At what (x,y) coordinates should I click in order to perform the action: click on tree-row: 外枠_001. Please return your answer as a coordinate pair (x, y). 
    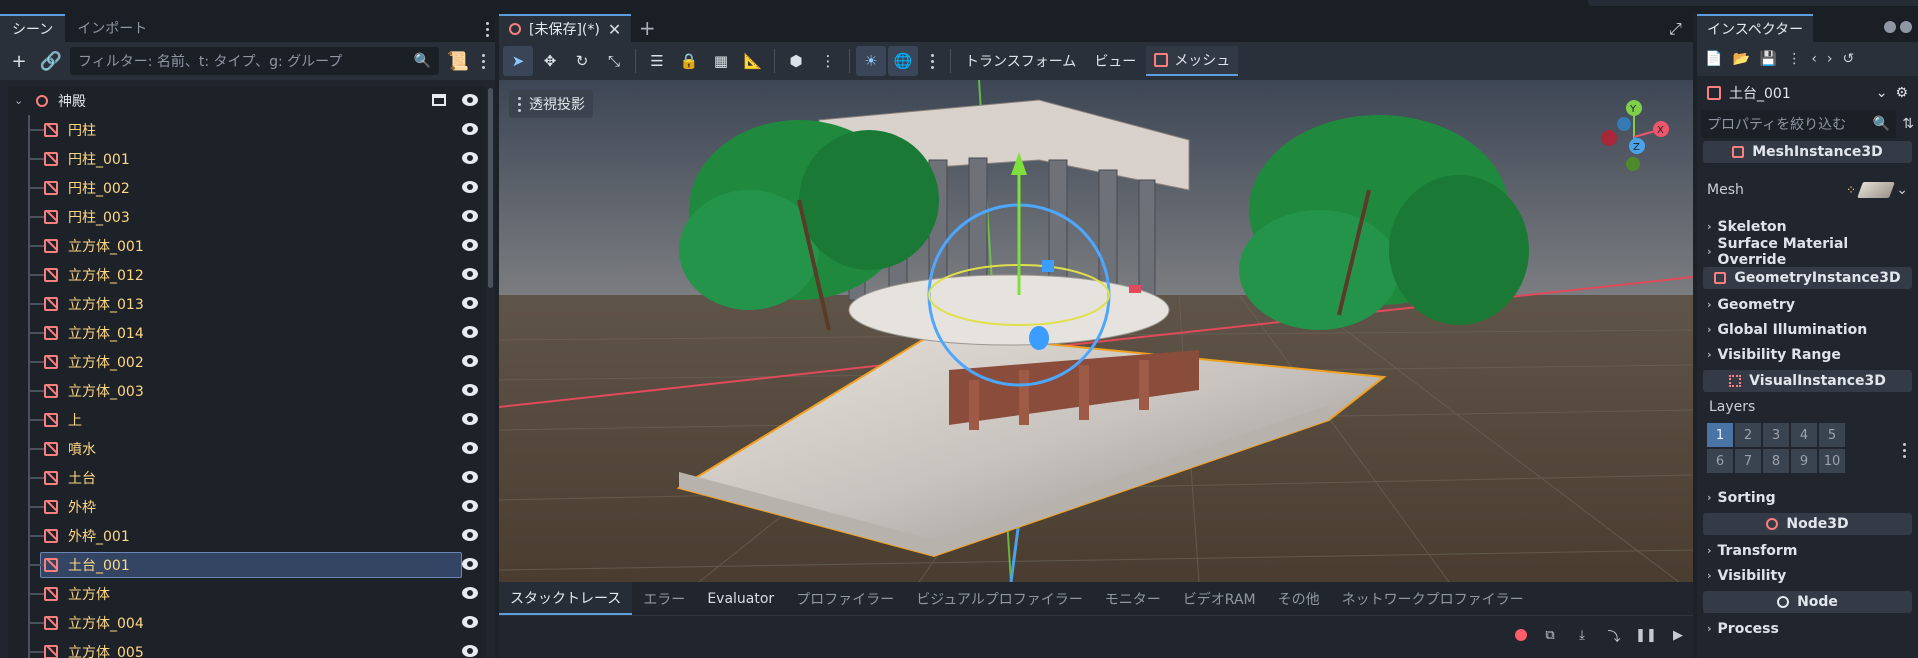
    Looking at the image, I should click on (247, 535).